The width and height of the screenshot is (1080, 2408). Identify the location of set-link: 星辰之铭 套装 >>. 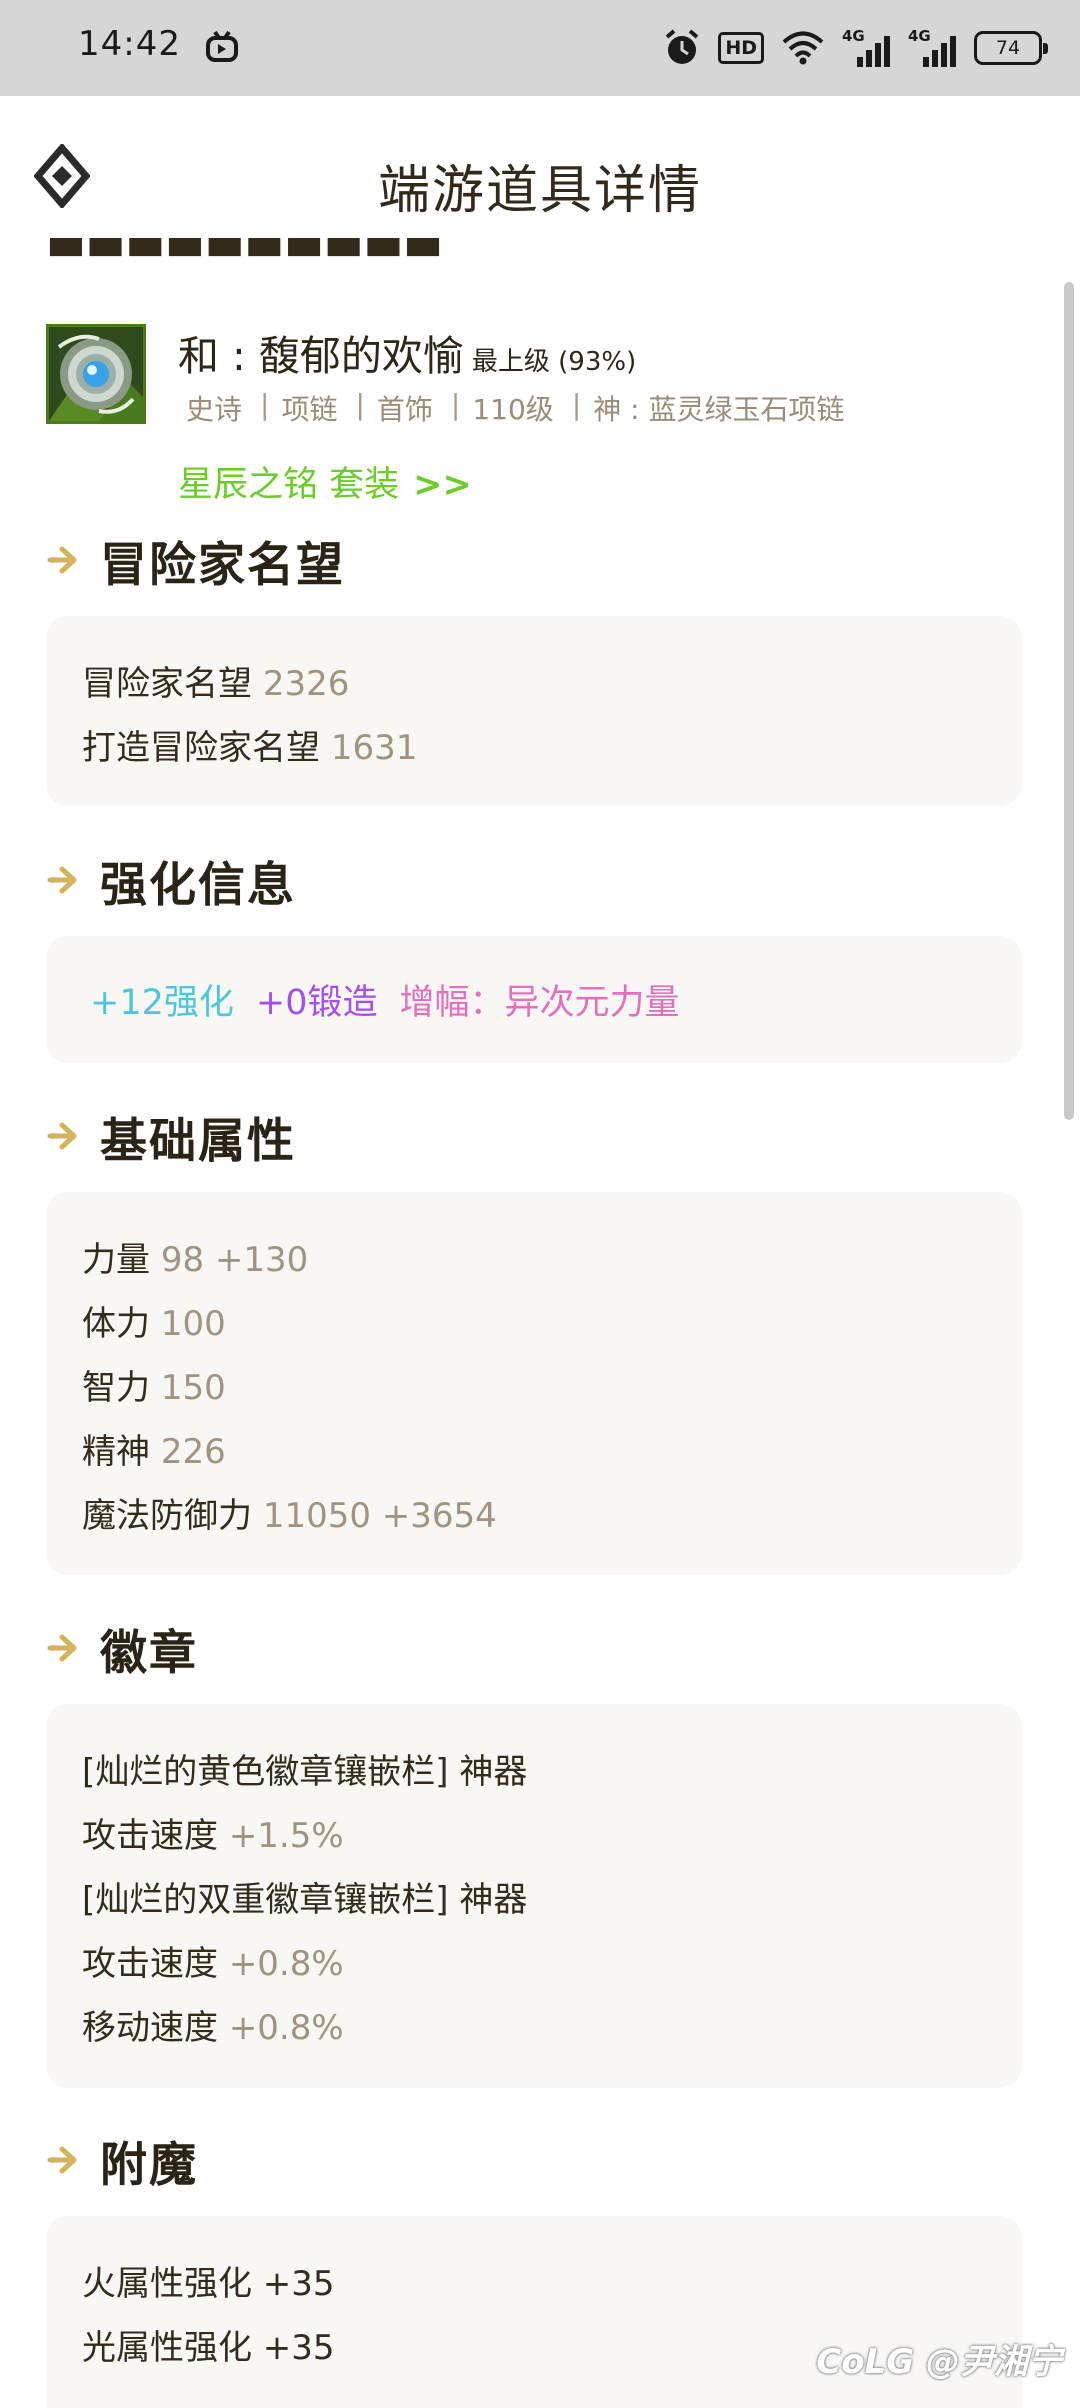
(325, 481).